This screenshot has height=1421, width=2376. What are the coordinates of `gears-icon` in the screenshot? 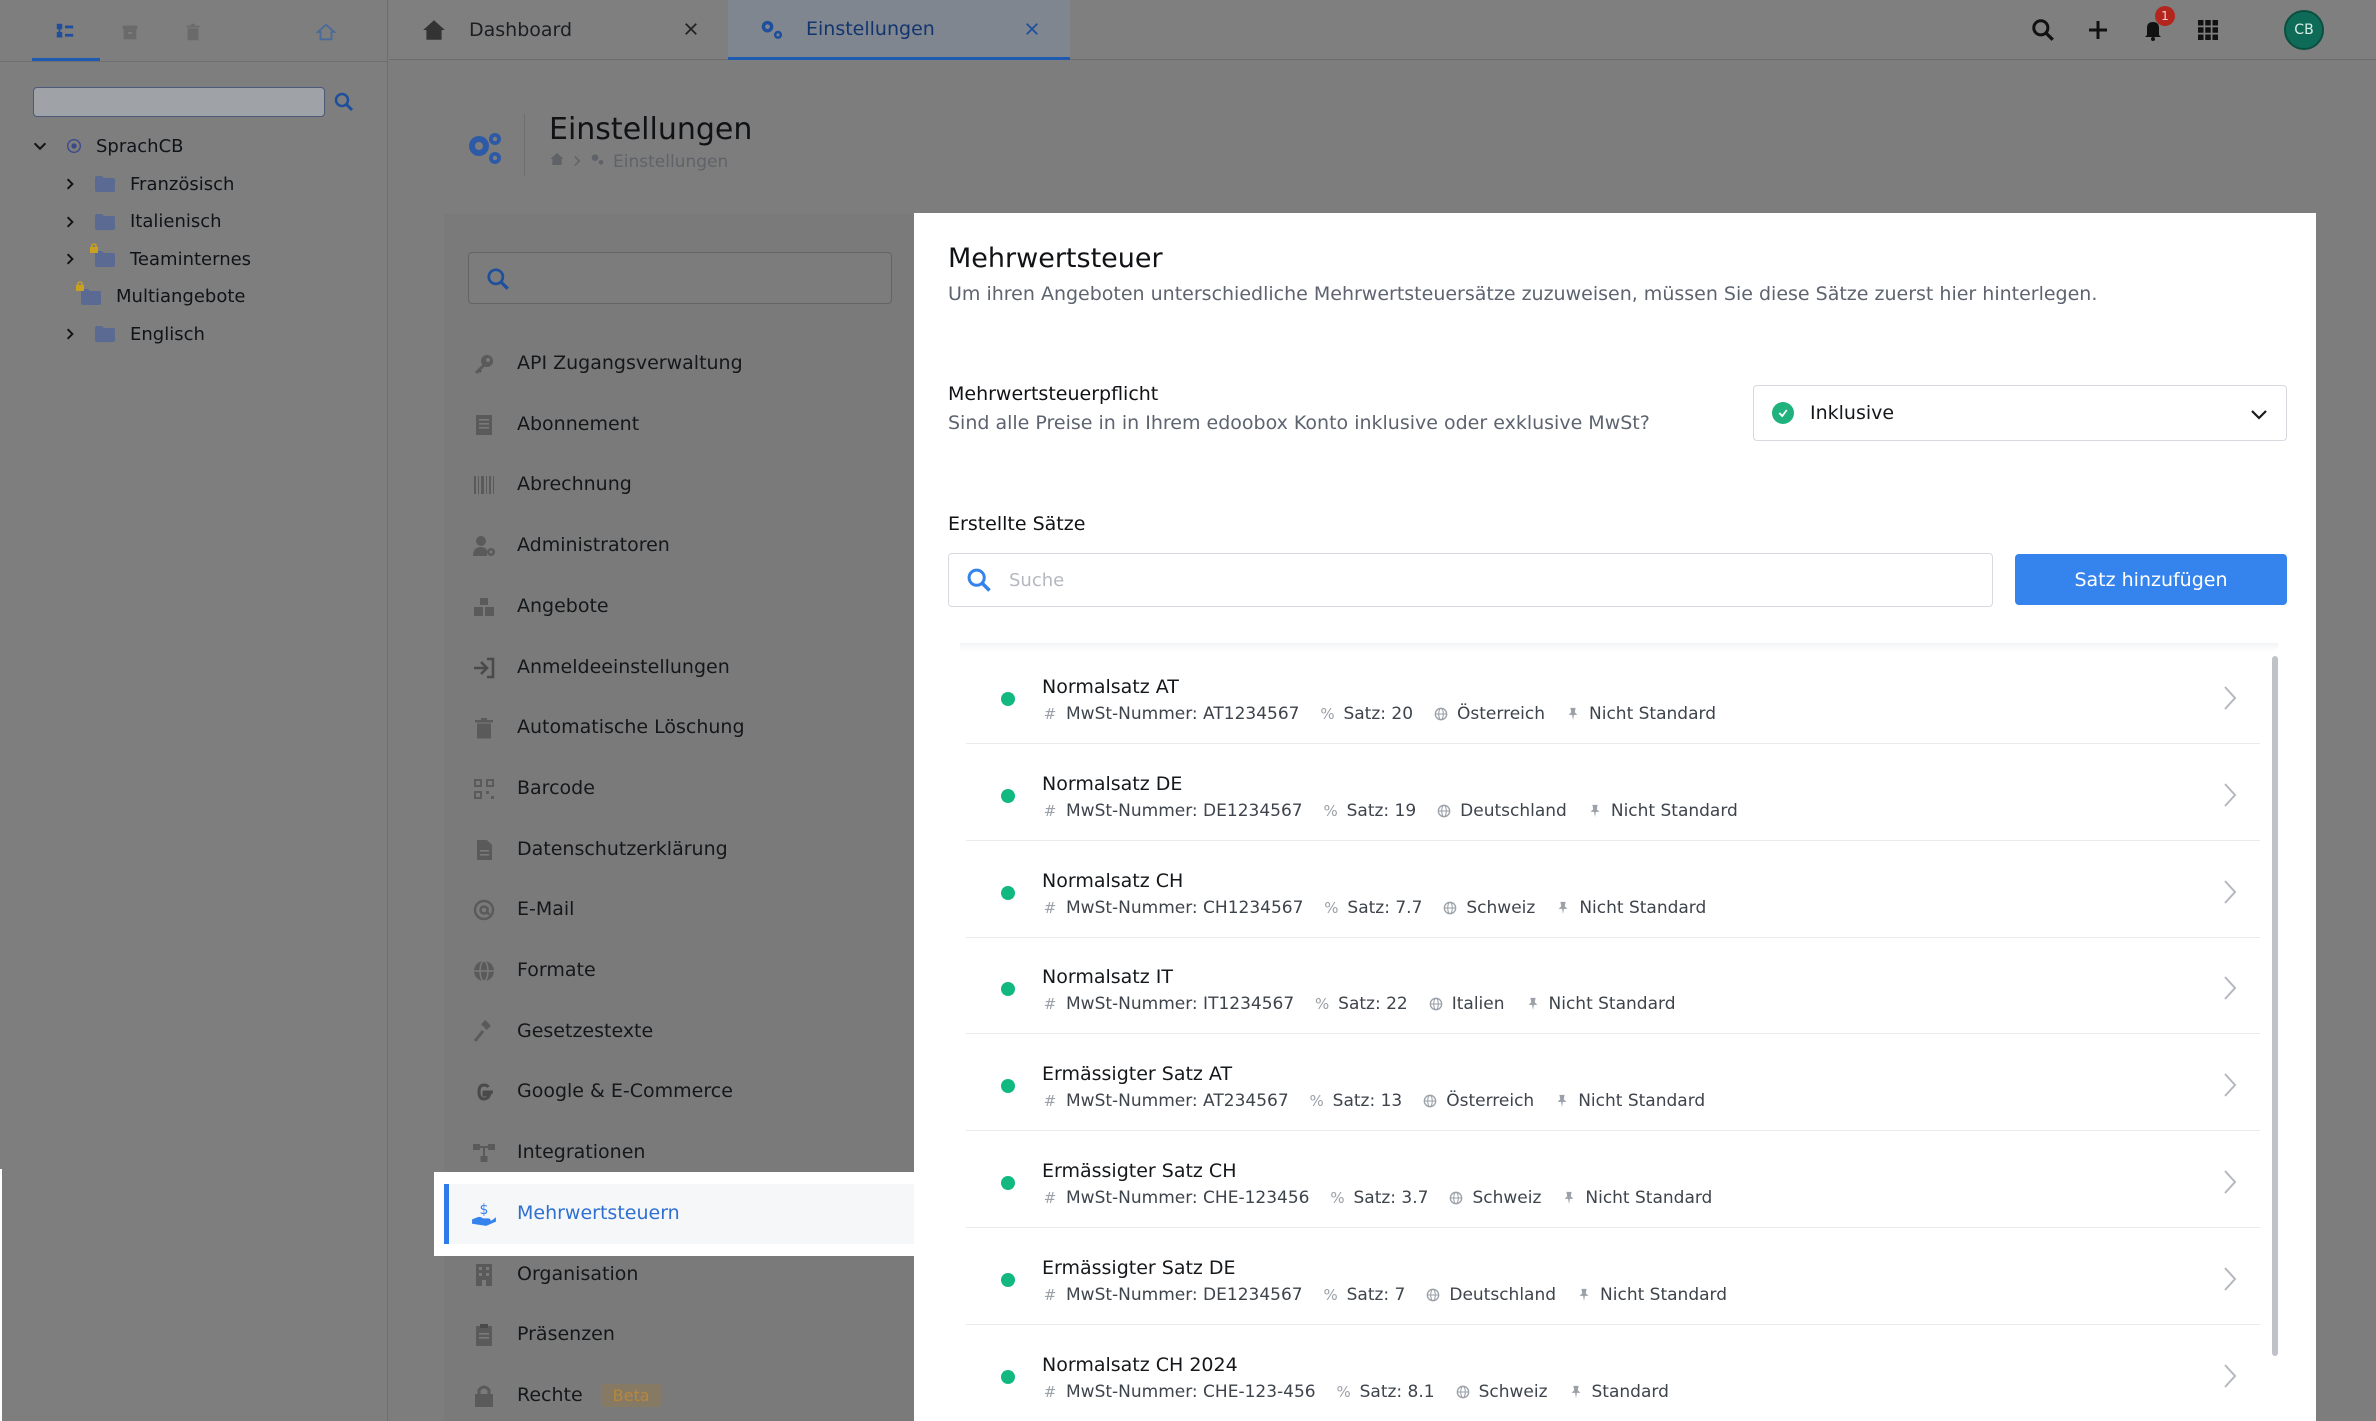 It's located at (597, 161).